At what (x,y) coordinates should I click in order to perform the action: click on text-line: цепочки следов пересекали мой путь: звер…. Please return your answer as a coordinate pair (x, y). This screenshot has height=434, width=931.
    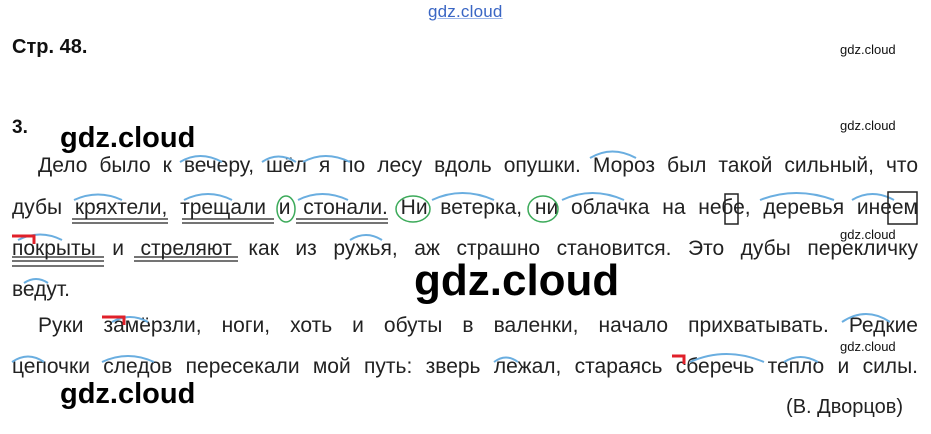
    Looking at the image, I should click on (465, 366).